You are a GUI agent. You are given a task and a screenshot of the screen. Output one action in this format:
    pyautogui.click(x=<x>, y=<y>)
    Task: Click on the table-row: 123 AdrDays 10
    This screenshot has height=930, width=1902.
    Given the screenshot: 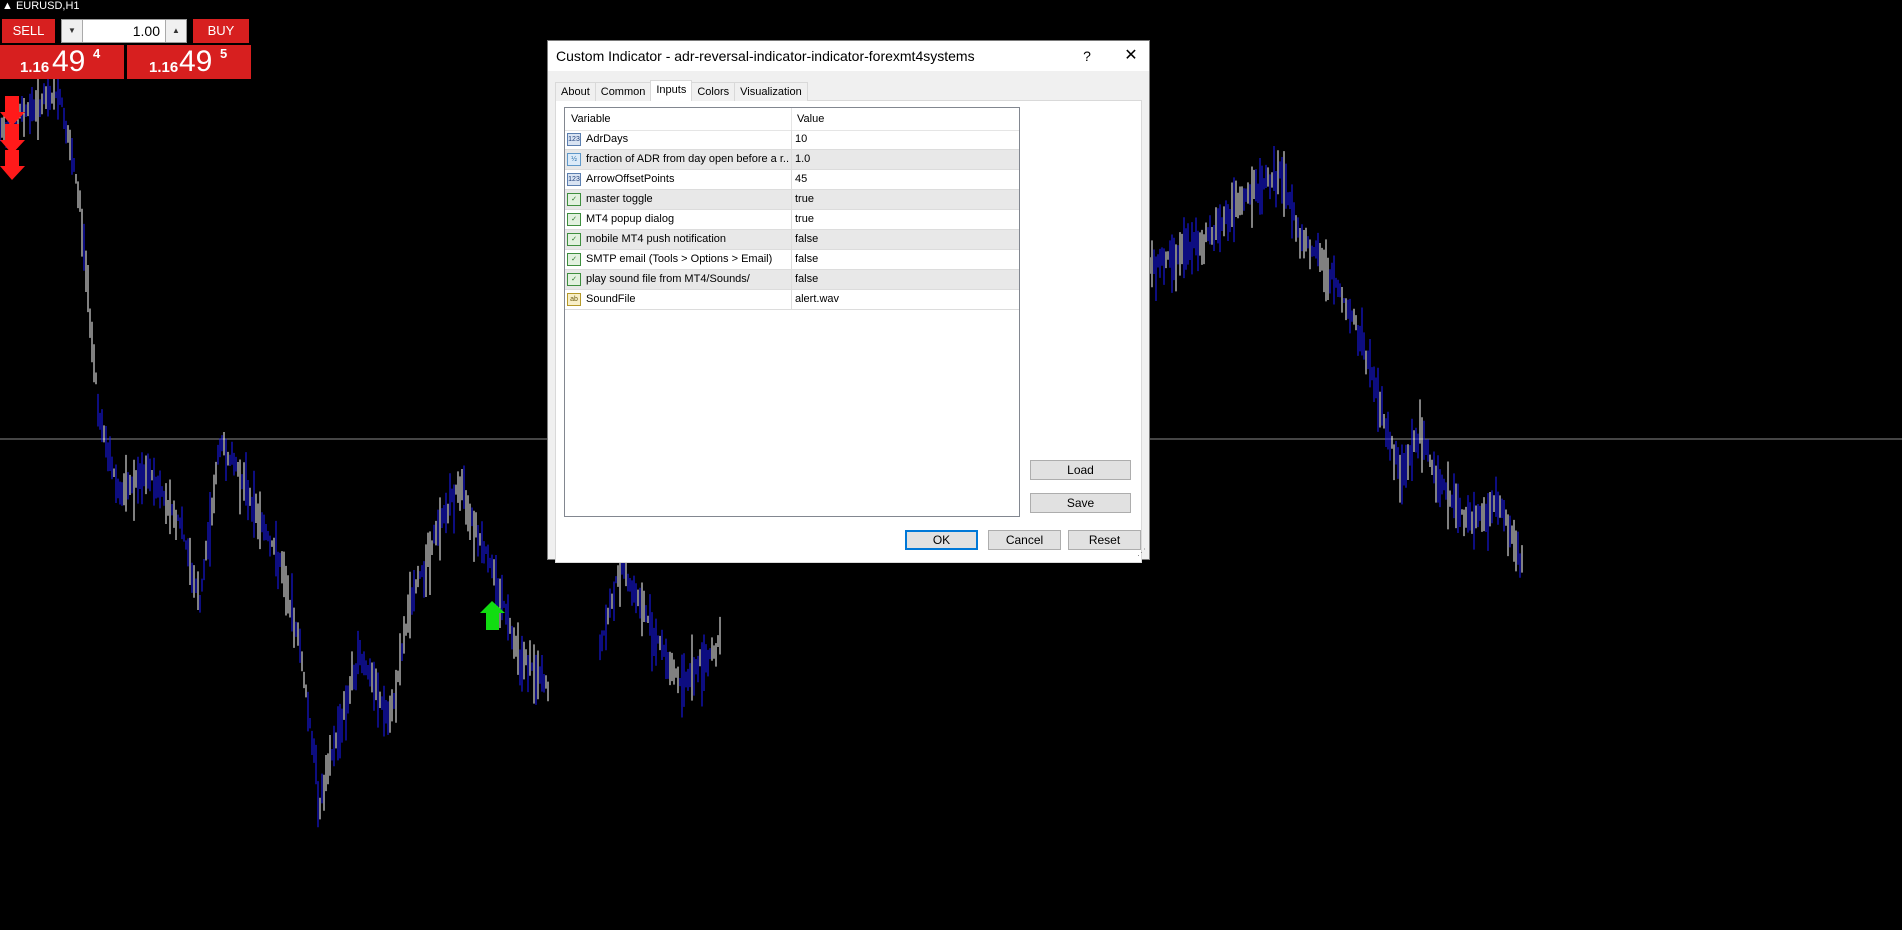 What is the action you would take?
    pyautogui.click(x=792, y=140)
    